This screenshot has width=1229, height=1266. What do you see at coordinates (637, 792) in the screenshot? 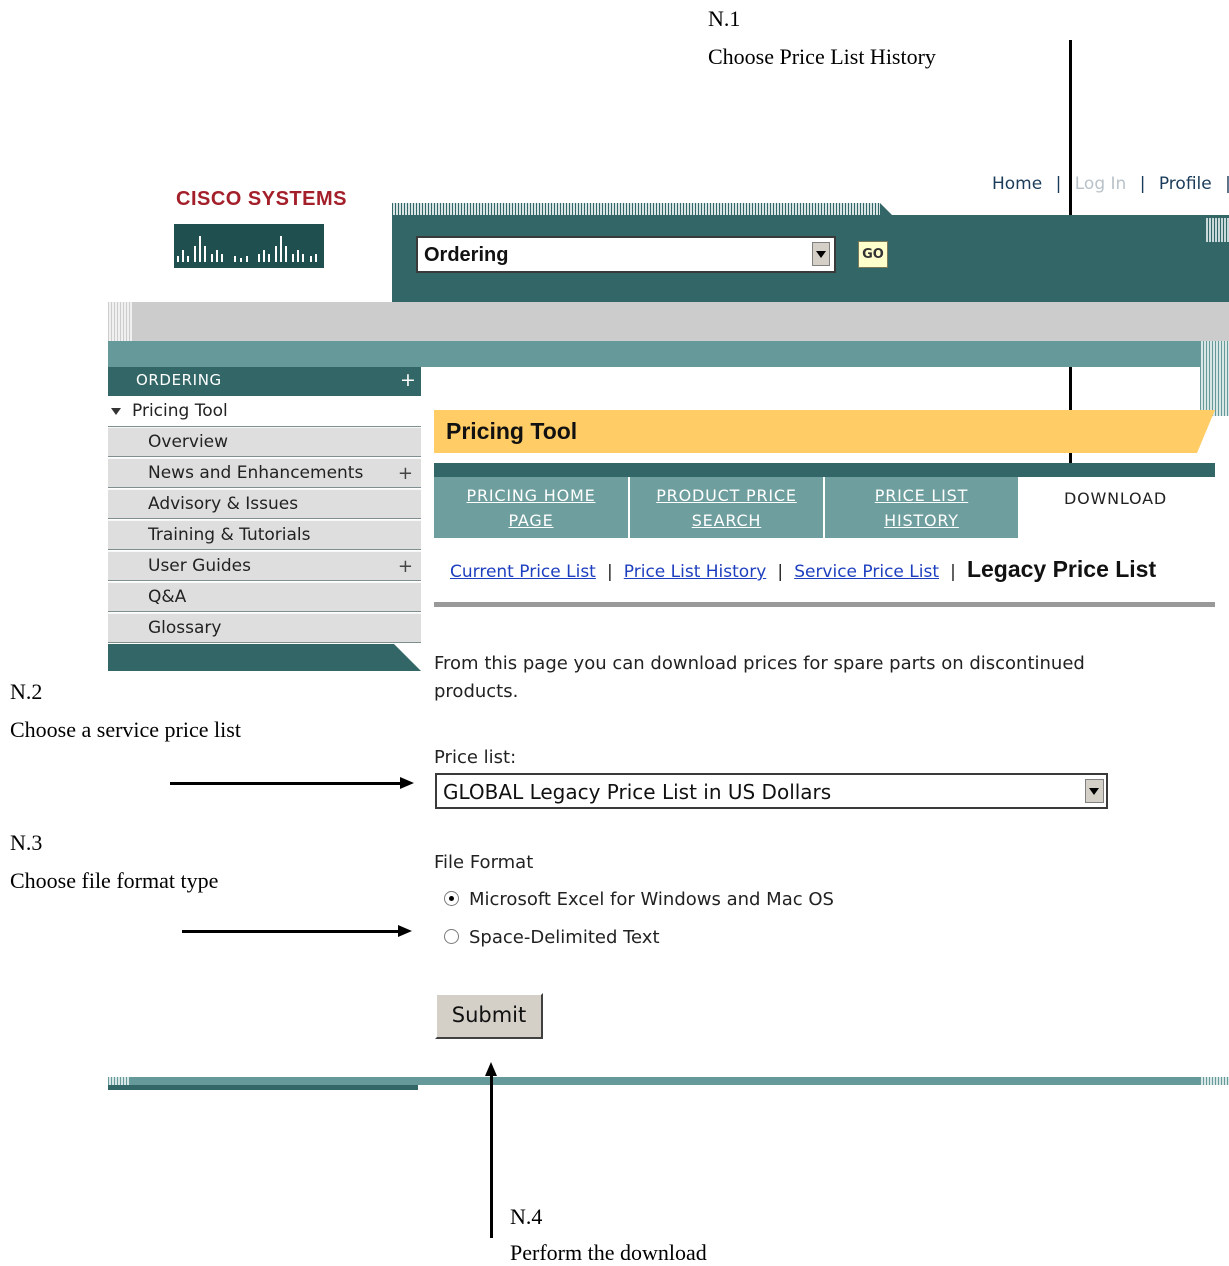
I see `price-list-select-value: GLOBAL Legacy Price List in US Dollars` at bounding box center [637, 792].